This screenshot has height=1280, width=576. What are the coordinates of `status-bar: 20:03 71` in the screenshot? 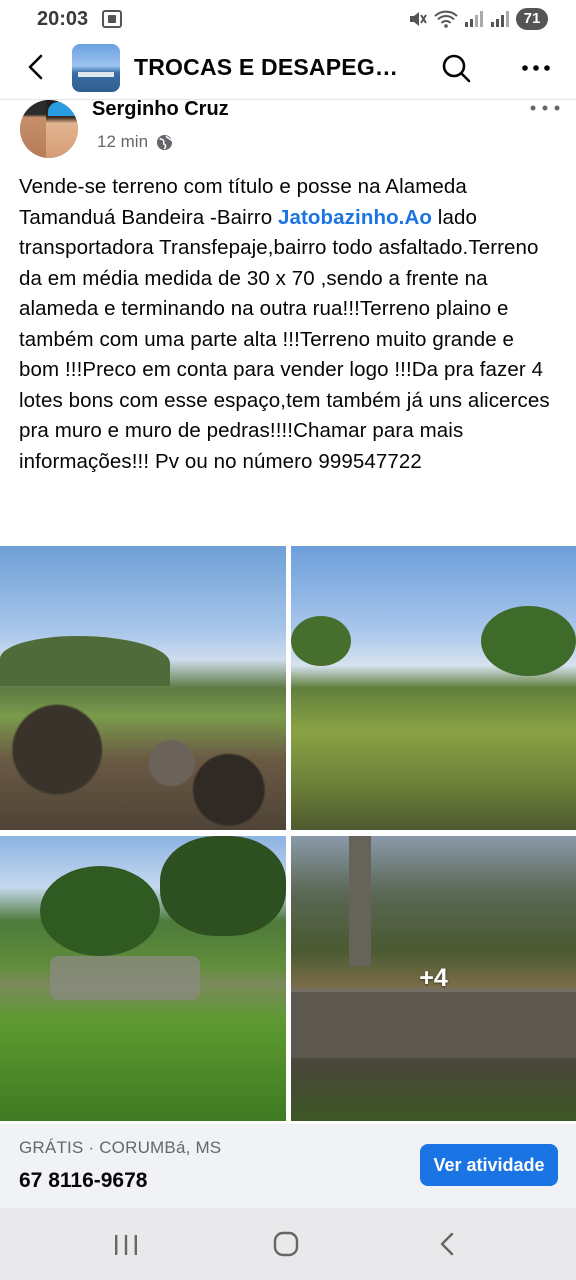 It's located at (288, 19).